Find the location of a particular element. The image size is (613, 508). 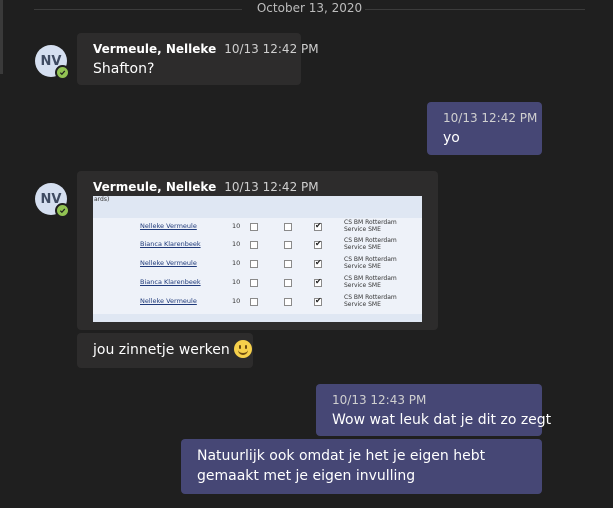

message-timestamp: 10/13 12:43 PM is located at coordinates (379, 400).